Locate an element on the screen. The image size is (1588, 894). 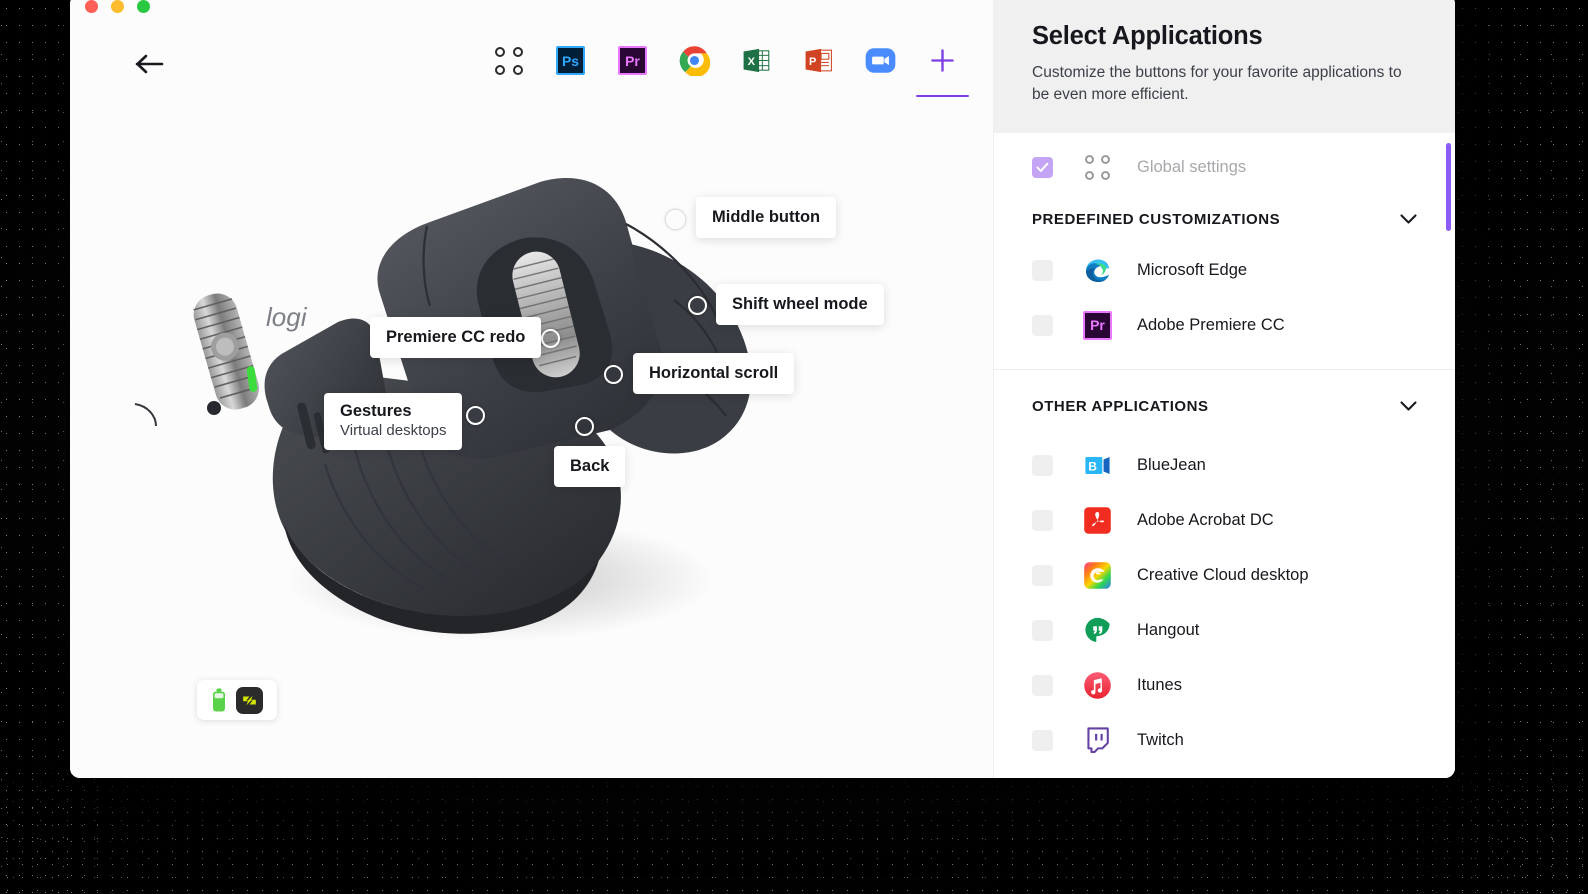
toolbar-item-powerpoint: P is located at coordinates (818, 60).